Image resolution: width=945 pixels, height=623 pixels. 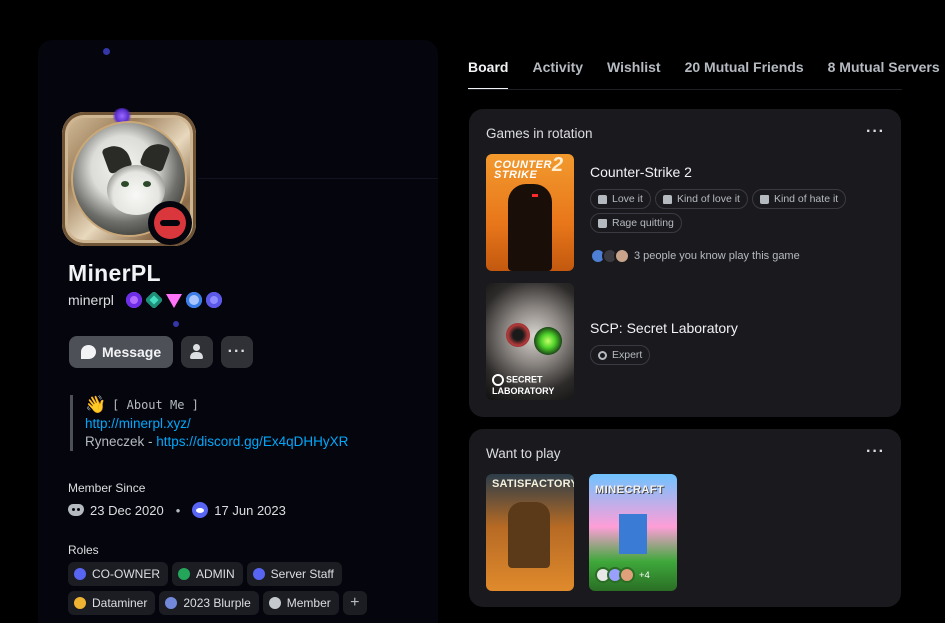 I want to click on waving-hand-icon: 👋, so click(x=96, y=405).